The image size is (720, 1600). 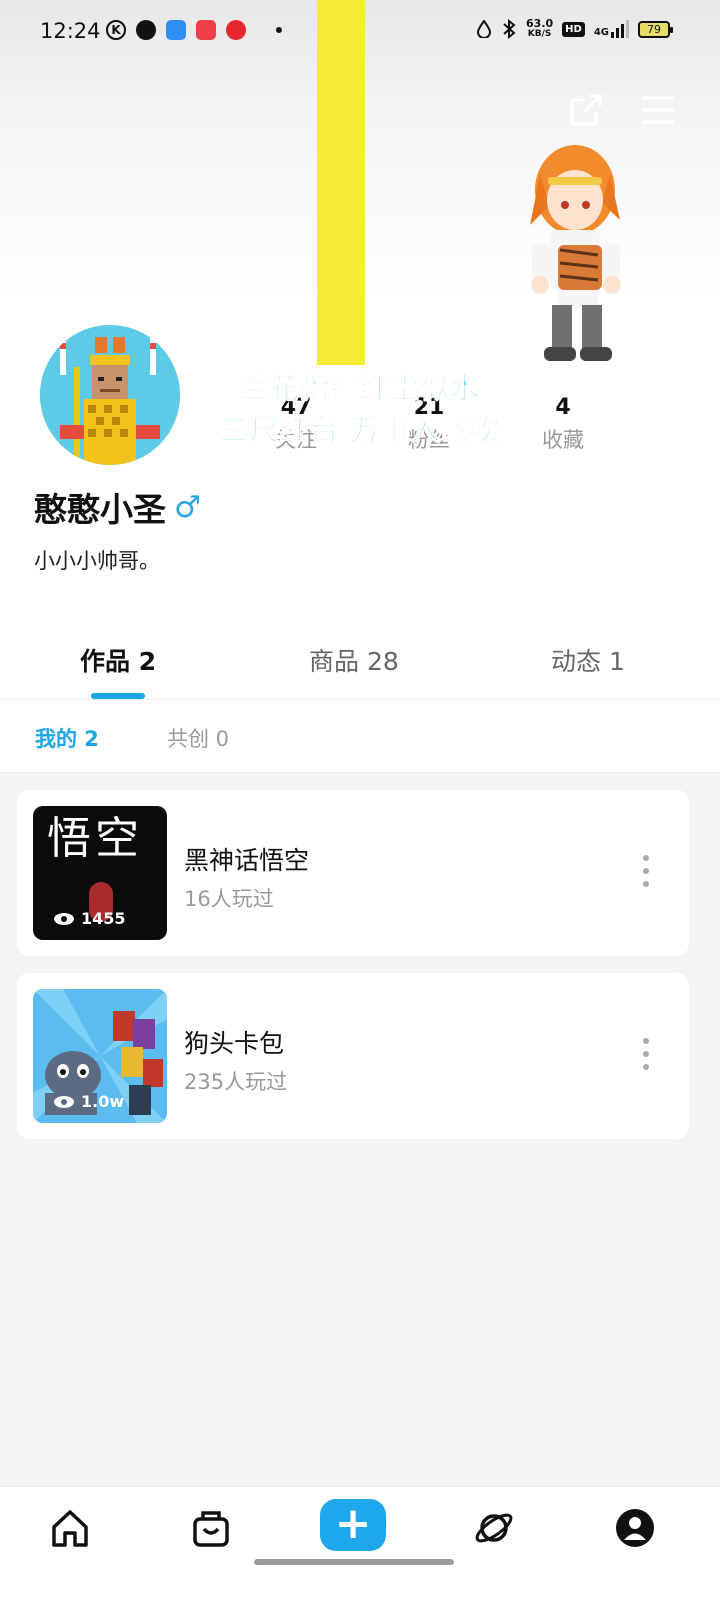 I want to click on bottom-navigation: +, so click(x=360, y=1543).